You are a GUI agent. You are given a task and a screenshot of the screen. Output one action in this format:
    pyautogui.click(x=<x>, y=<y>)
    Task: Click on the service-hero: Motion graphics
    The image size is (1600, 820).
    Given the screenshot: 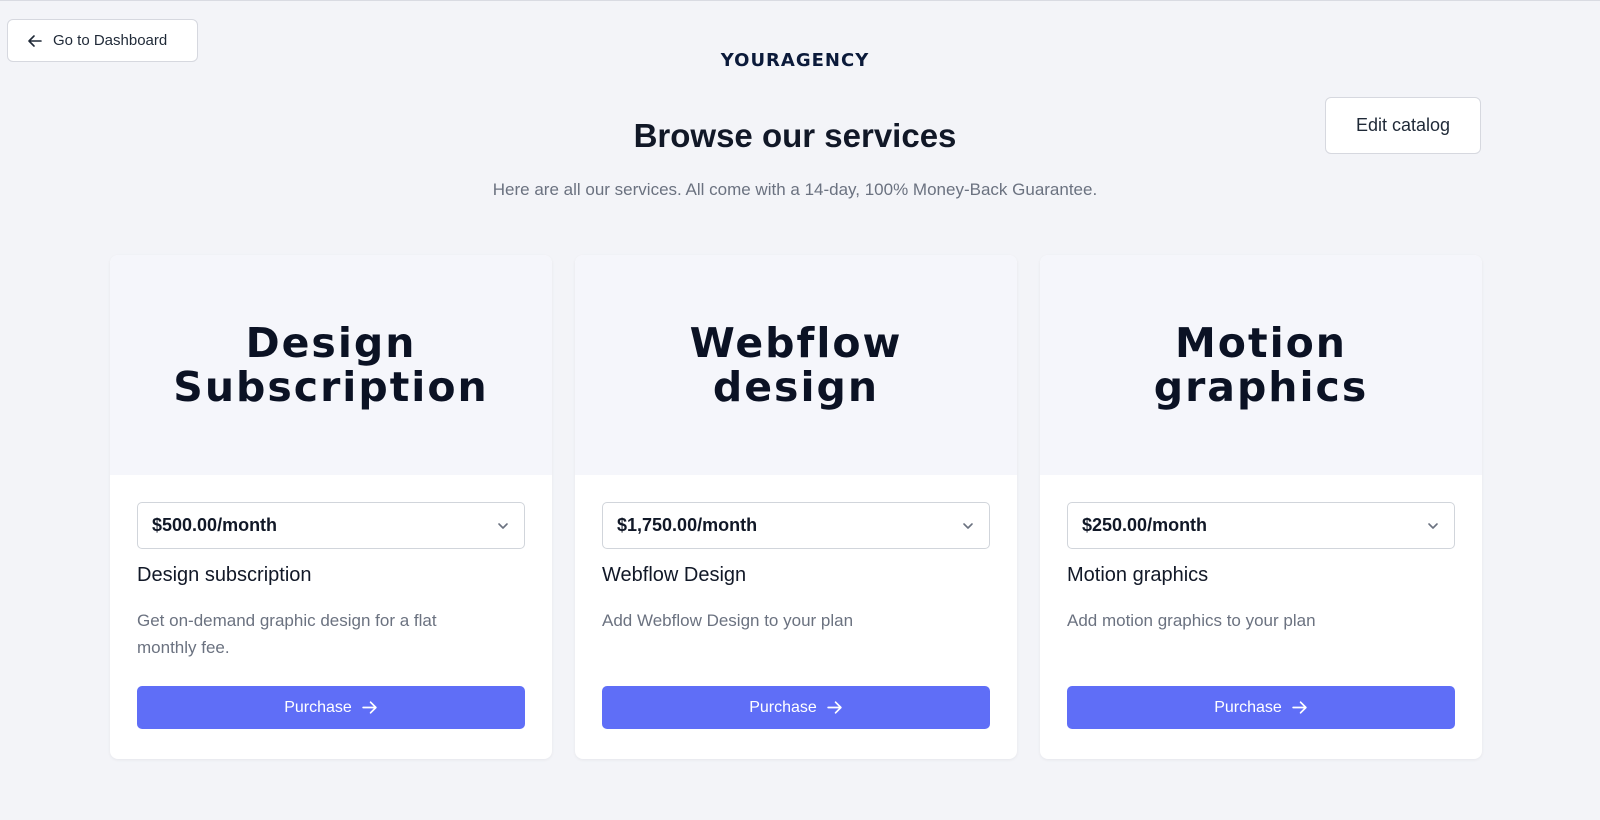 What is the action you would take?
    pyautogui.click(x=1261, y=365)
    